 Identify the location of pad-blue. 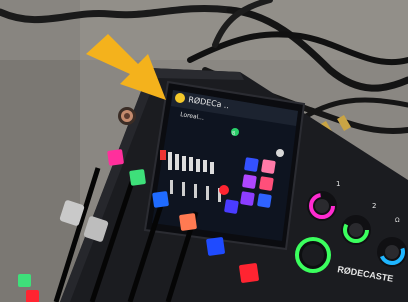
(160, 199).